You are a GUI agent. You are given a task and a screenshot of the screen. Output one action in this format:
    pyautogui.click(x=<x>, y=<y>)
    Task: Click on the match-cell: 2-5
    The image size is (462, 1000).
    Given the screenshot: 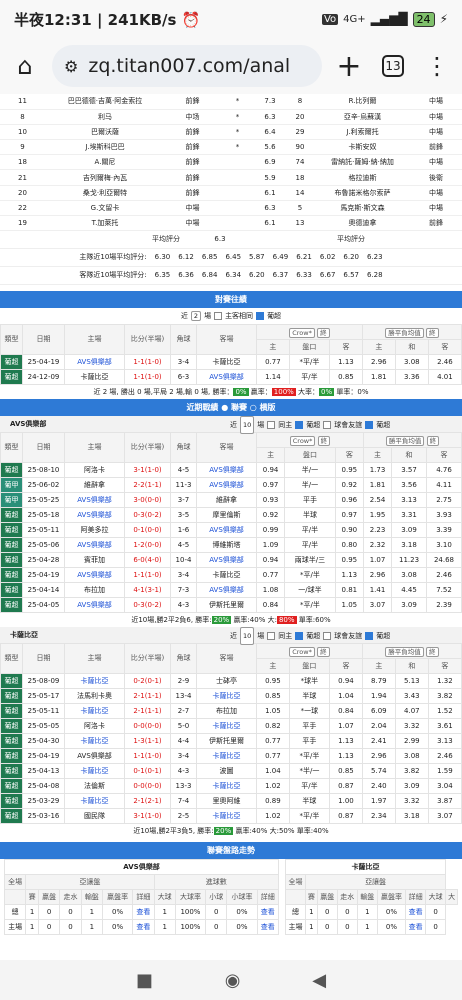 What is the action you would take?
    pyautogui.click(x=183, y=815)
    